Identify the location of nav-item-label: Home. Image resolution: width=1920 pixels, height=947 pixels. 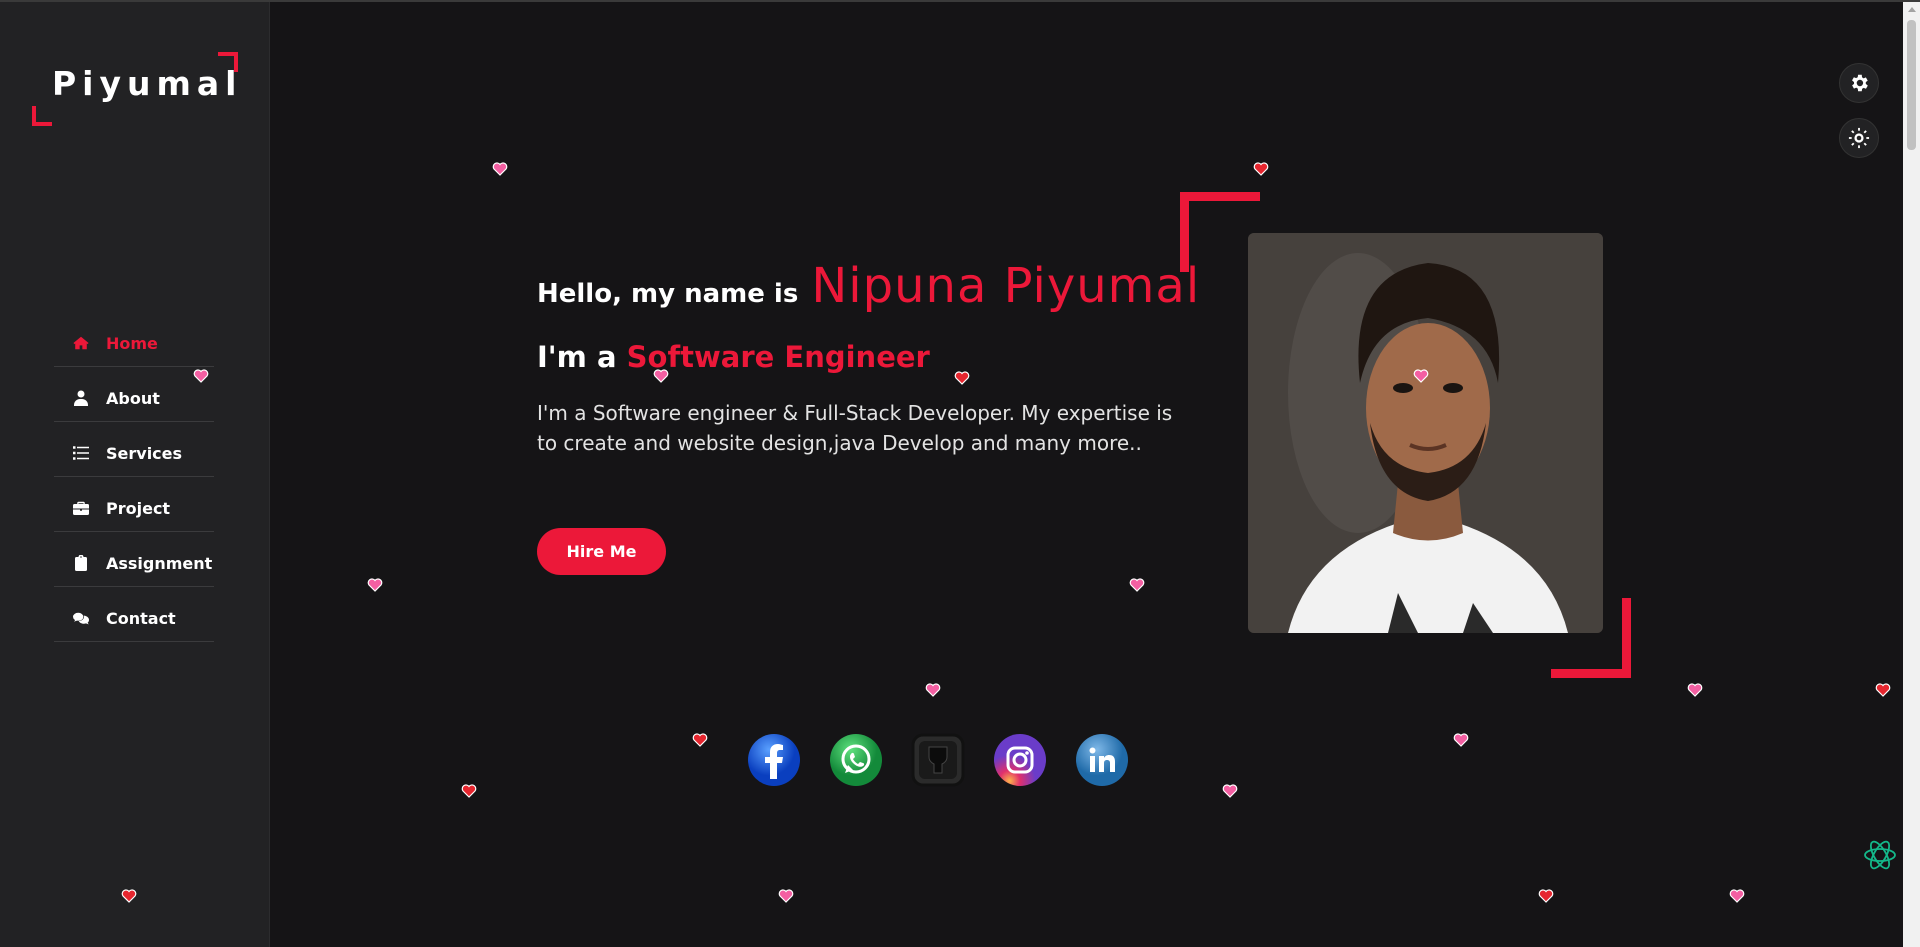
(132, 343).